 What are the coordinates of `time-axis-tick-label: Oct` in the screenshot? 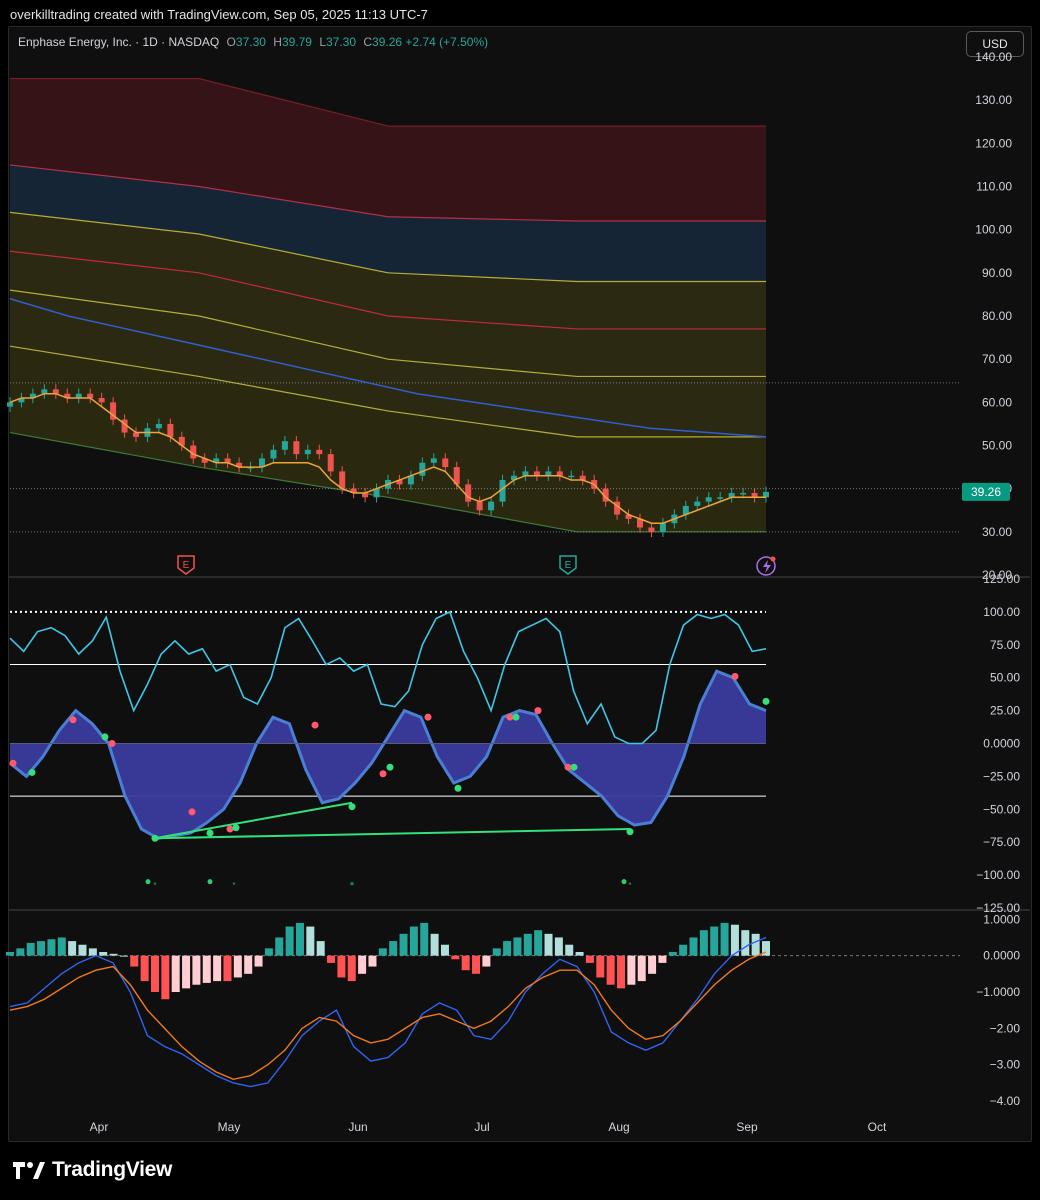 It's located at (877, 1127).